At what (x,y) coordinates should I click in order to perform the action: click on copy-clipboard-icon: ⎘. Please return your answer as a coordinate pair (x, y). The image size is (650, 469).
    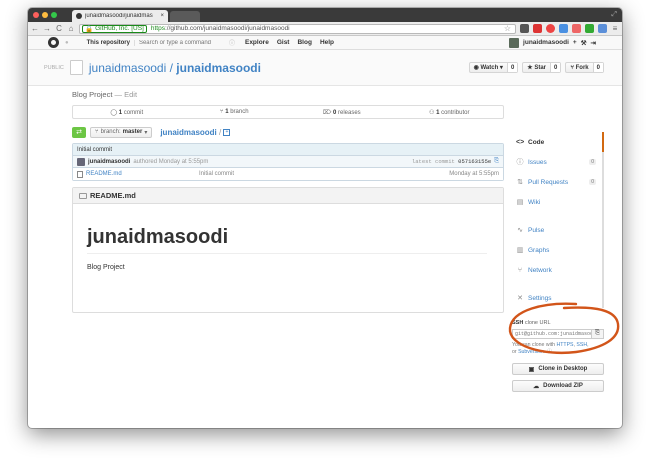
    Looking at the image, I should click on (598, 334).